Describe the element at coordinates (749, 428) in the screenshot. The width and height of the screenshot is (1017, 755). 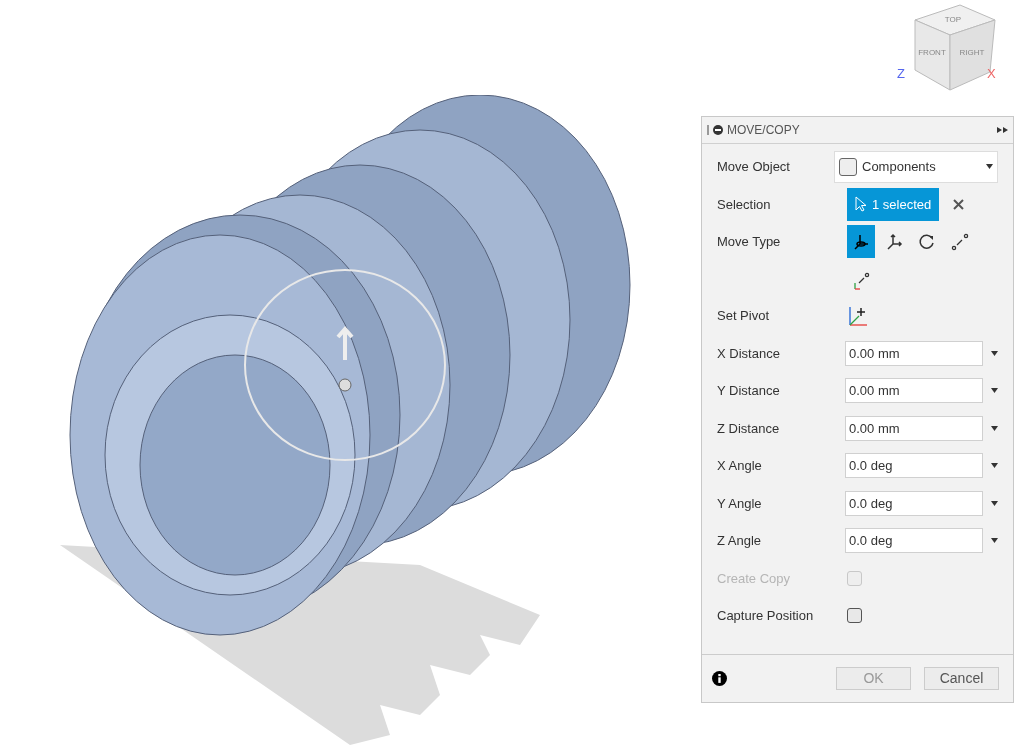
I see `field-label: Z Distance` at that location.